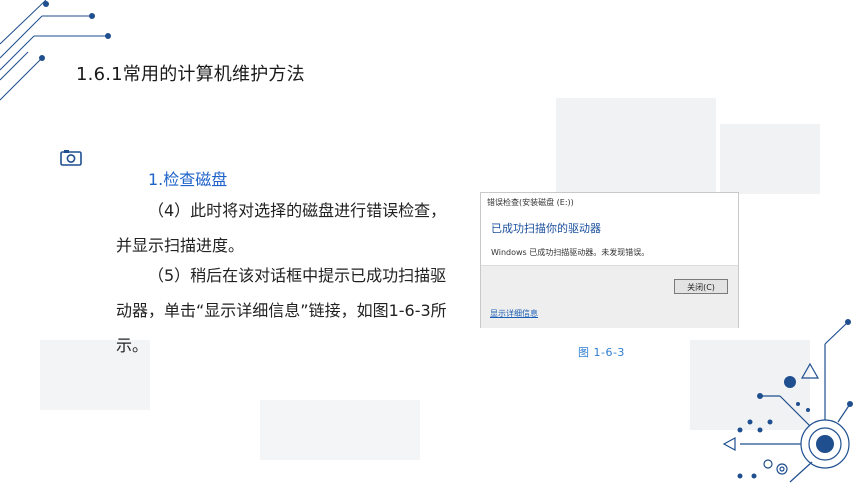 The height and width of the screenshot is (484, 860). What do you see at coordinates (609, 296) in the screenshot?
I see `dialog-footer: 关闭(C) 显示详细信息` at bounding box center [609, 296].